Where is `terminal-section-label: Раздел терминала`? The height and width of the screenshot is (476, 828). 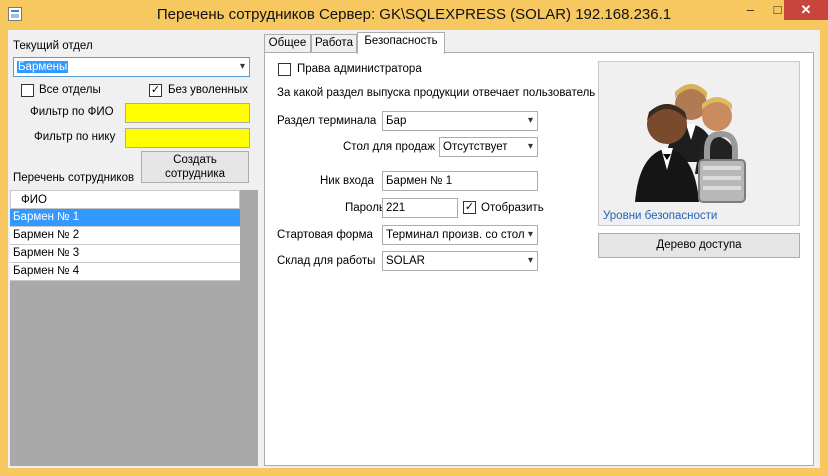 terminal-section-label: Раздел терминала is located at coordinates (327, 121).